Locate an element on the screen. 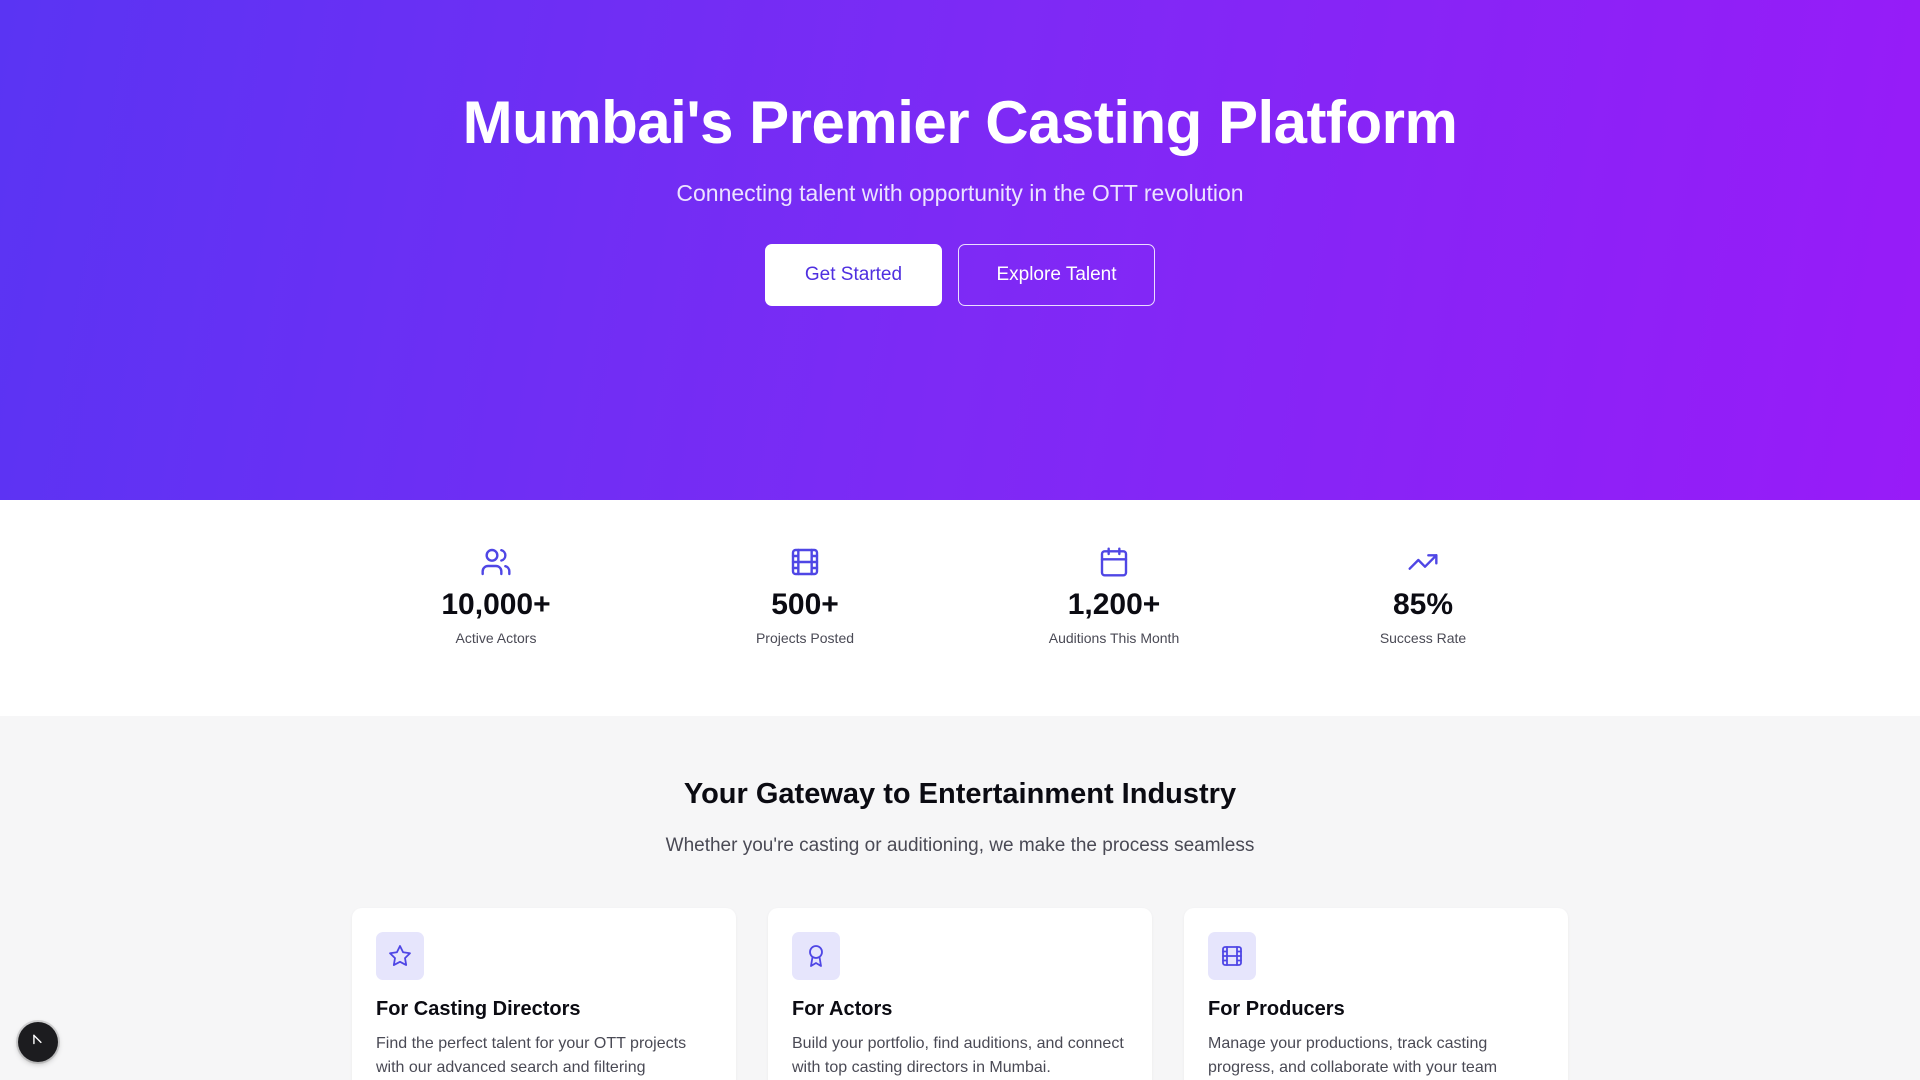 Image resolution: width=1920 pixels, height=1080 pixels. stat-auditions: 1,200+ Auditions This Month is located at coordinates (1114, 596).